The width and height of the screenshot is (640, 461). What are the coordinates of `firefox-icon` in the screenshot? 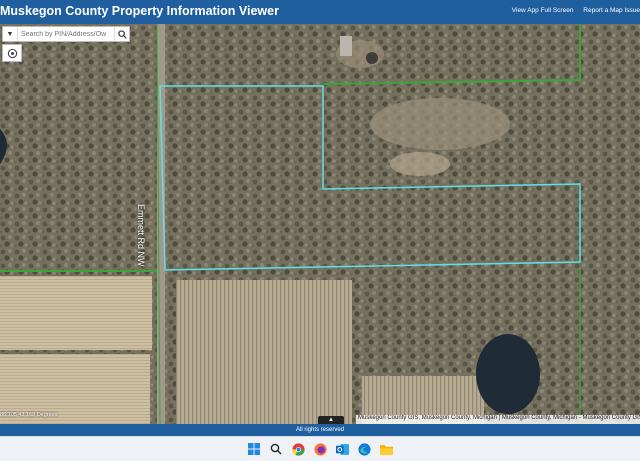 It's located at (320, 449).